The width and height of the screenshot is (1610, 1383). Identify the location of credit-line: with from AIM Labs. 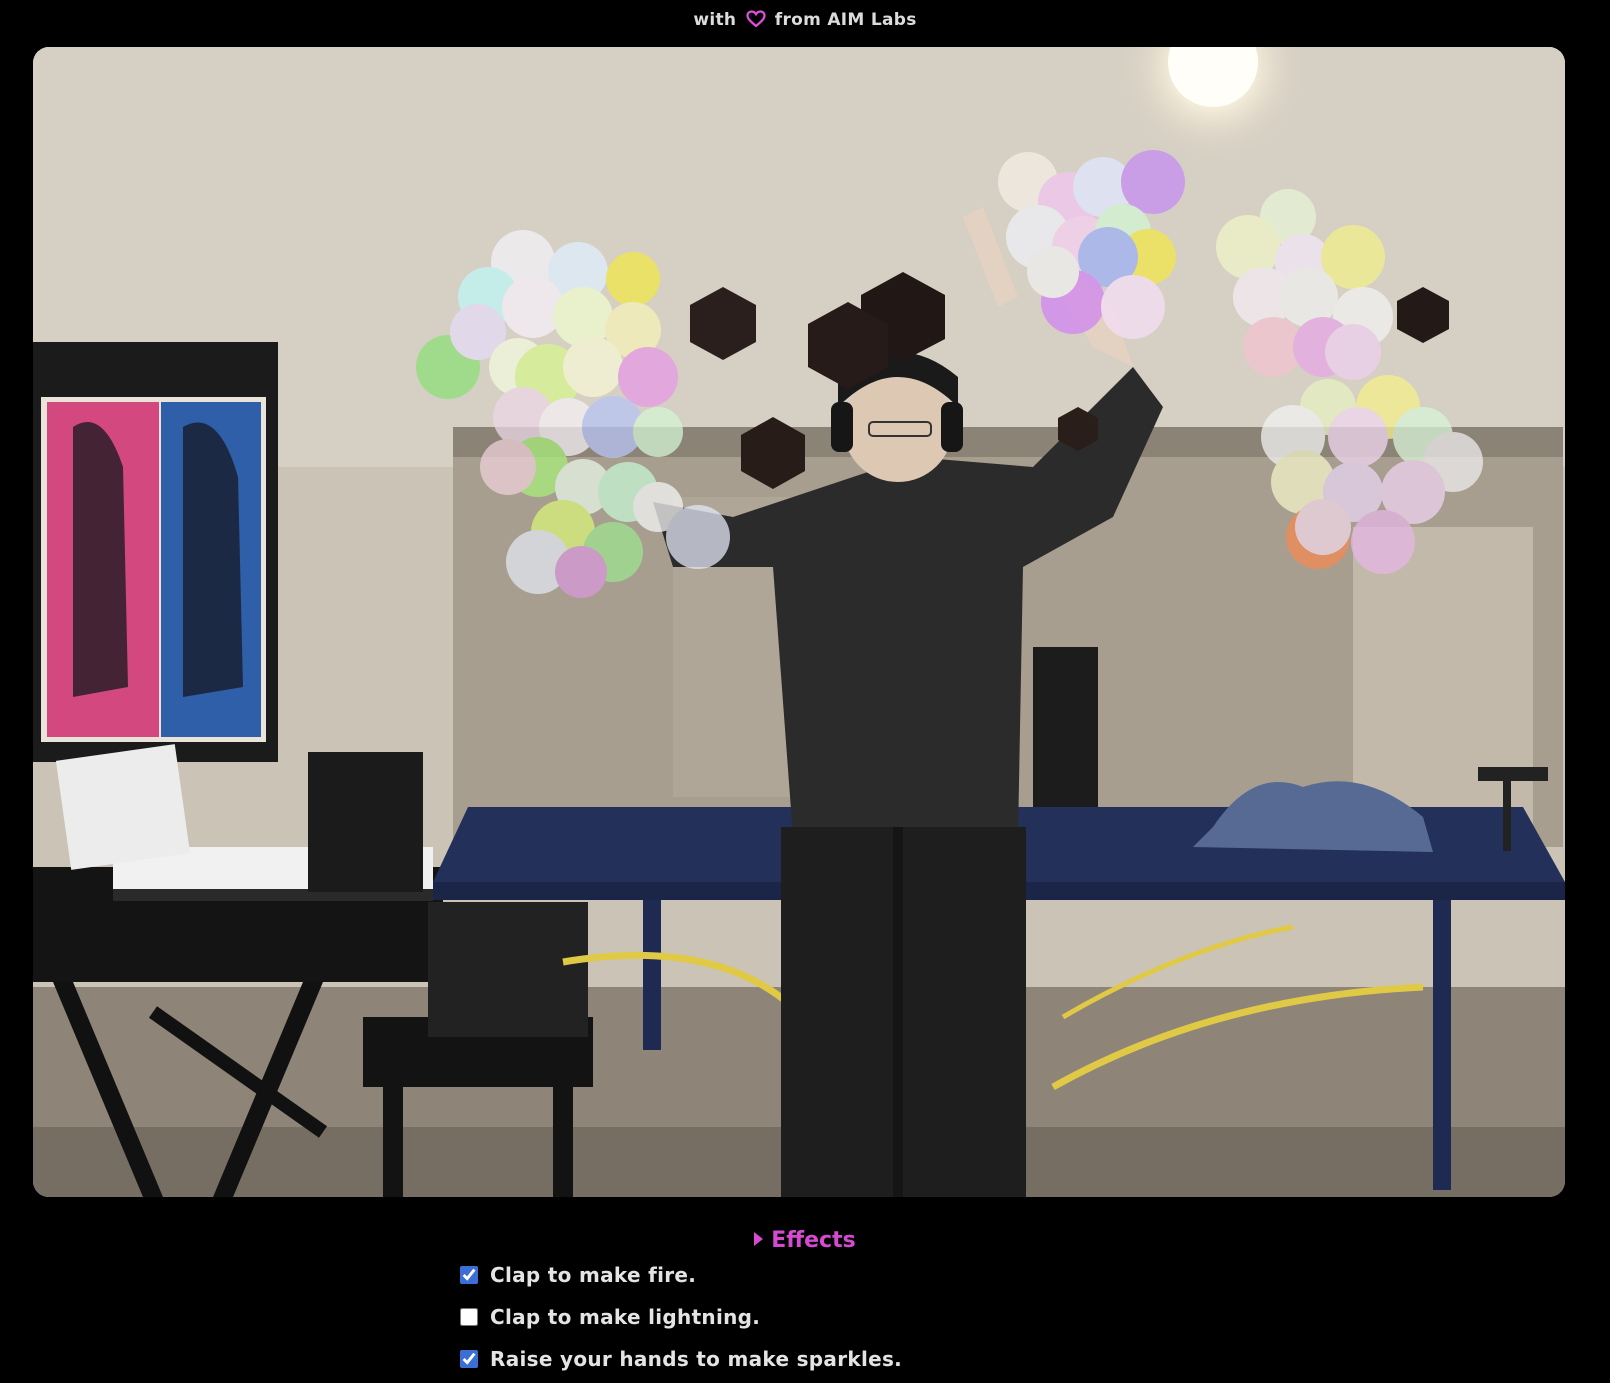
(805, 21).